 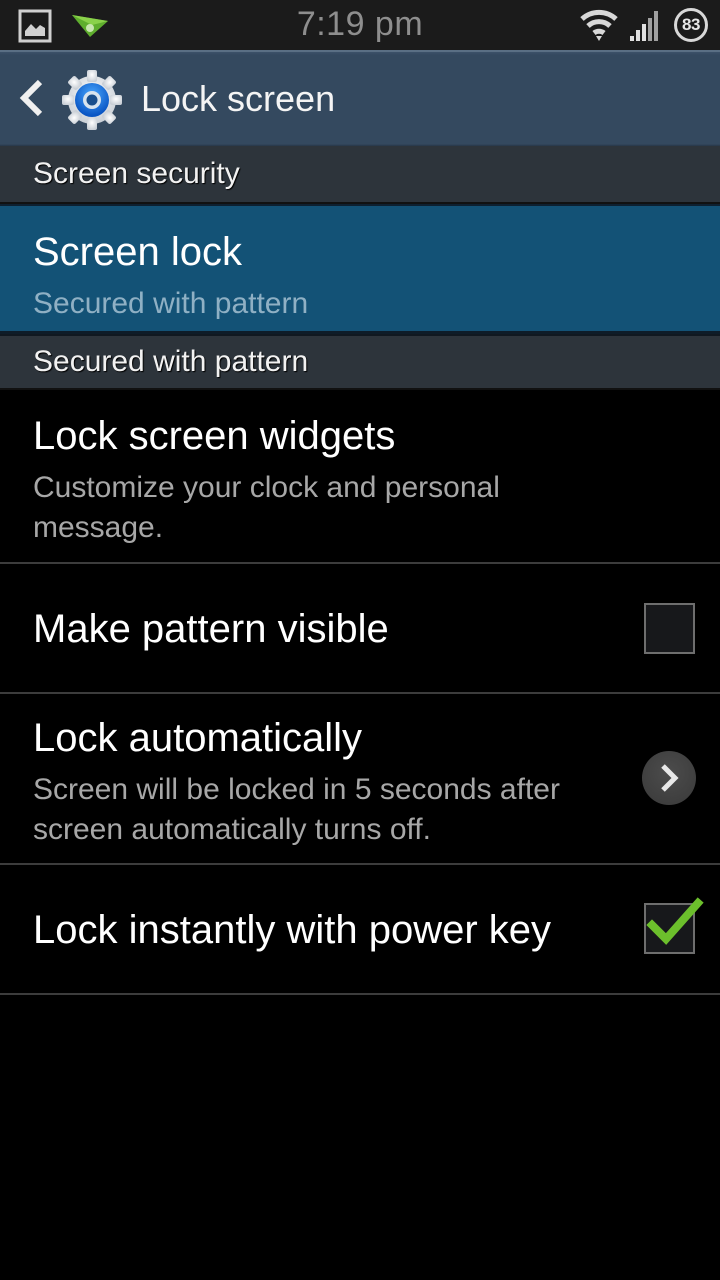 I want to click on pref-title: Lock instantly with power key, so click(x=292, y=930).